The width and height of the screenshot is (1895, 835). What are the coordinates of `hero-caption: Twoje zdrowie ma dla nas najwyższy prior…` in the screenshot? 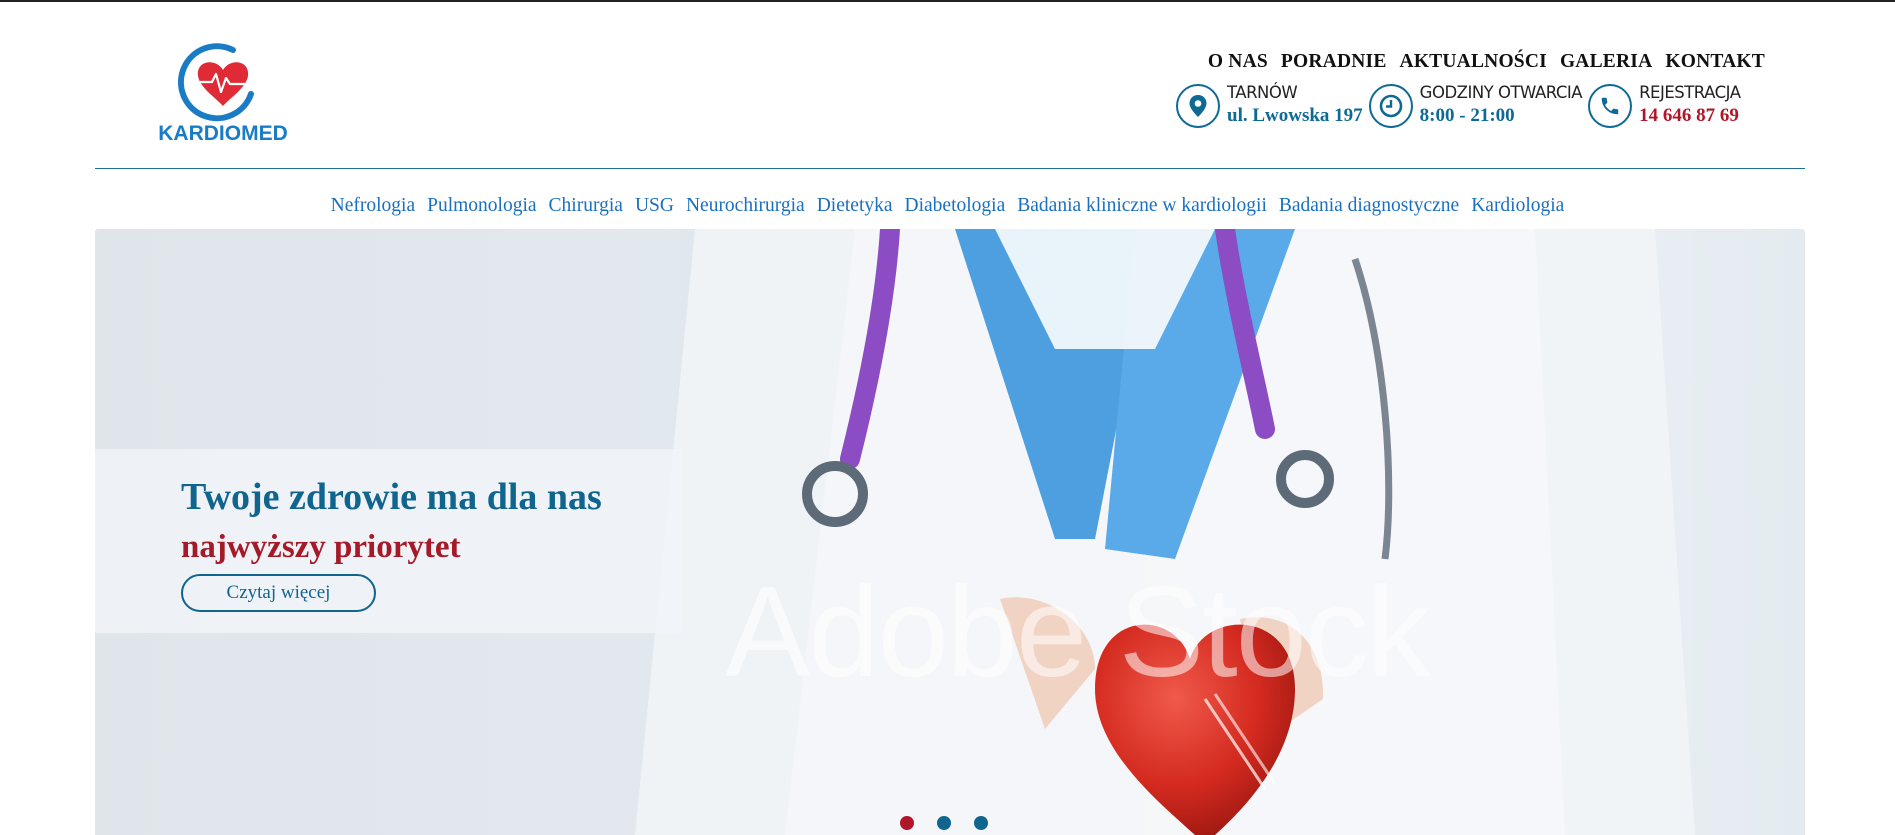 It's located at (388, 541).